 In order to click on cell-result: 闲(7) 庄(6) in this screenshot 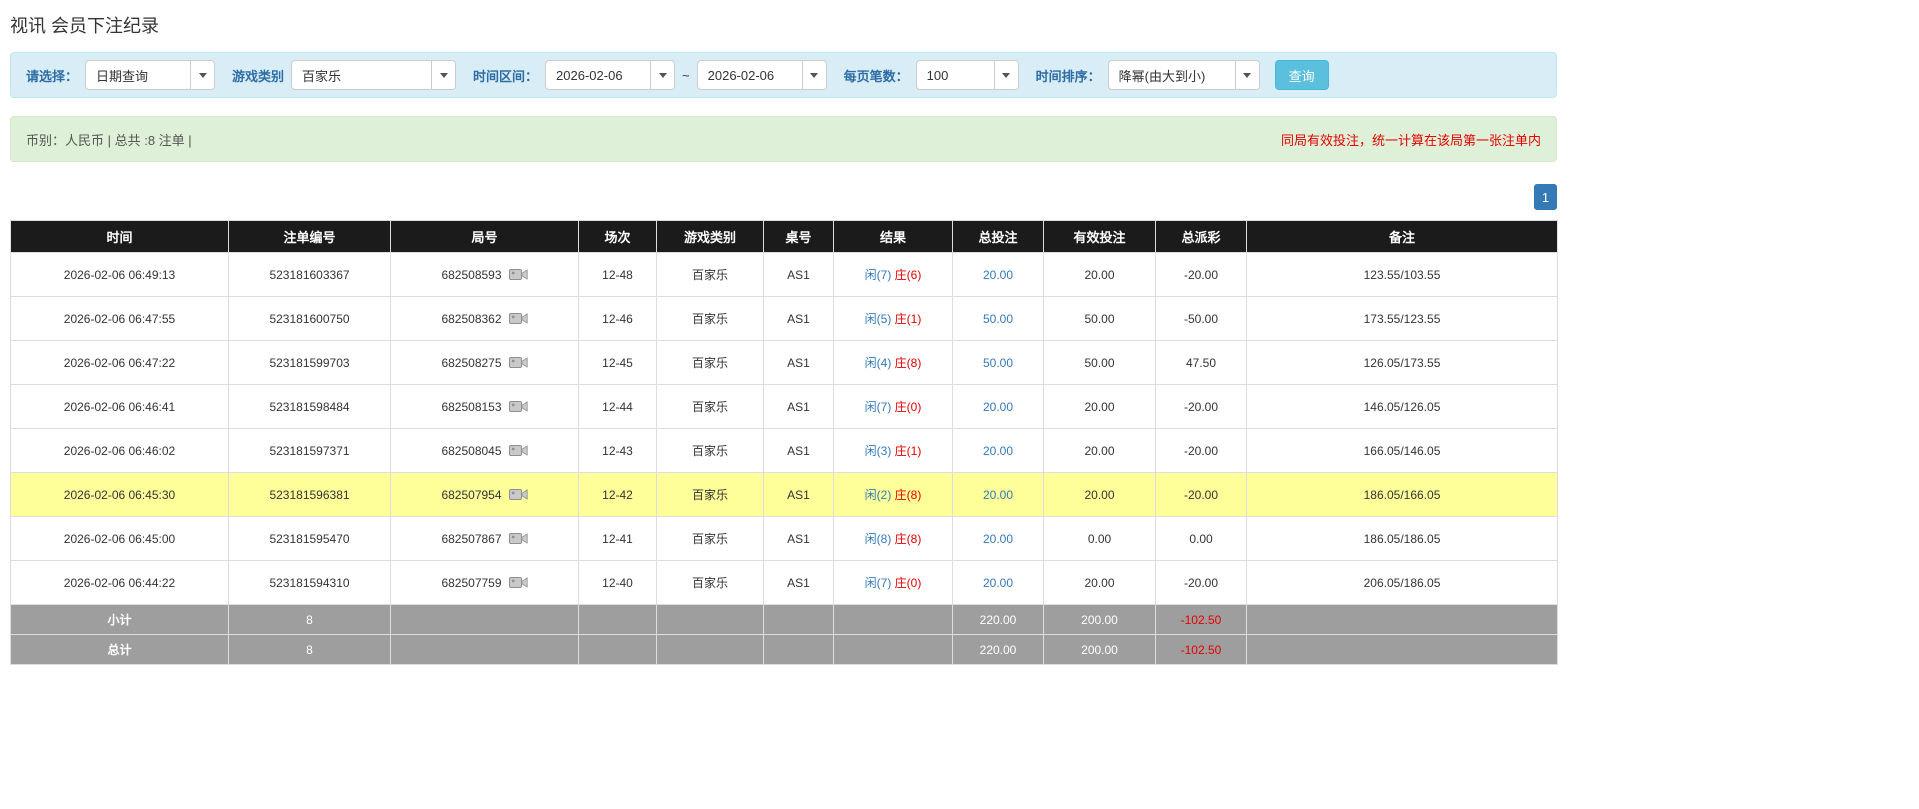, I will do `click(893, 274)`.